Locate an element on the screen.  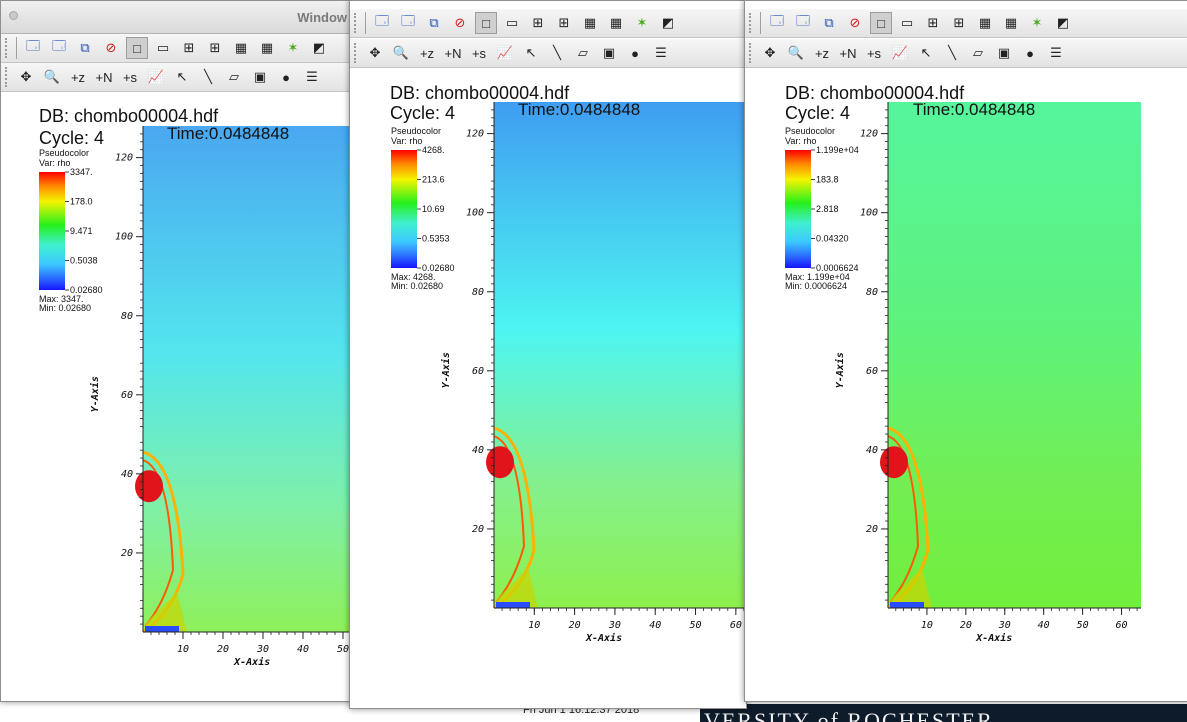
x-tick-label: 50 is located at coordinates (343, 649).